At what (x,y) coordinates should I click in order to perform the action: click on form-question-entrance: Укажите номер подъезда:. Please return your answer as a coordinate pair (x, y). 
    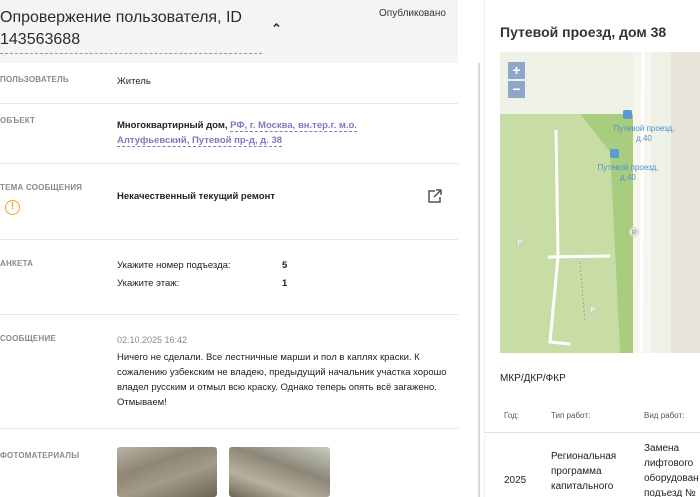
    Looking at the image, I should click on (174, 265).